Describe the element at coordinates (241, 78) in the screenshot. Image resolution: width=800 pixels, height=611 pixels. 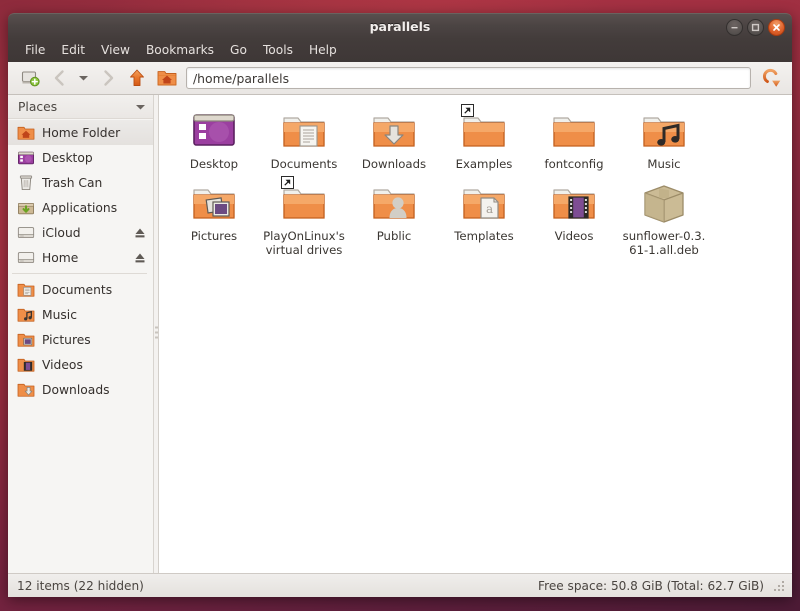
I see `location-text: /home/parallels` at that location.